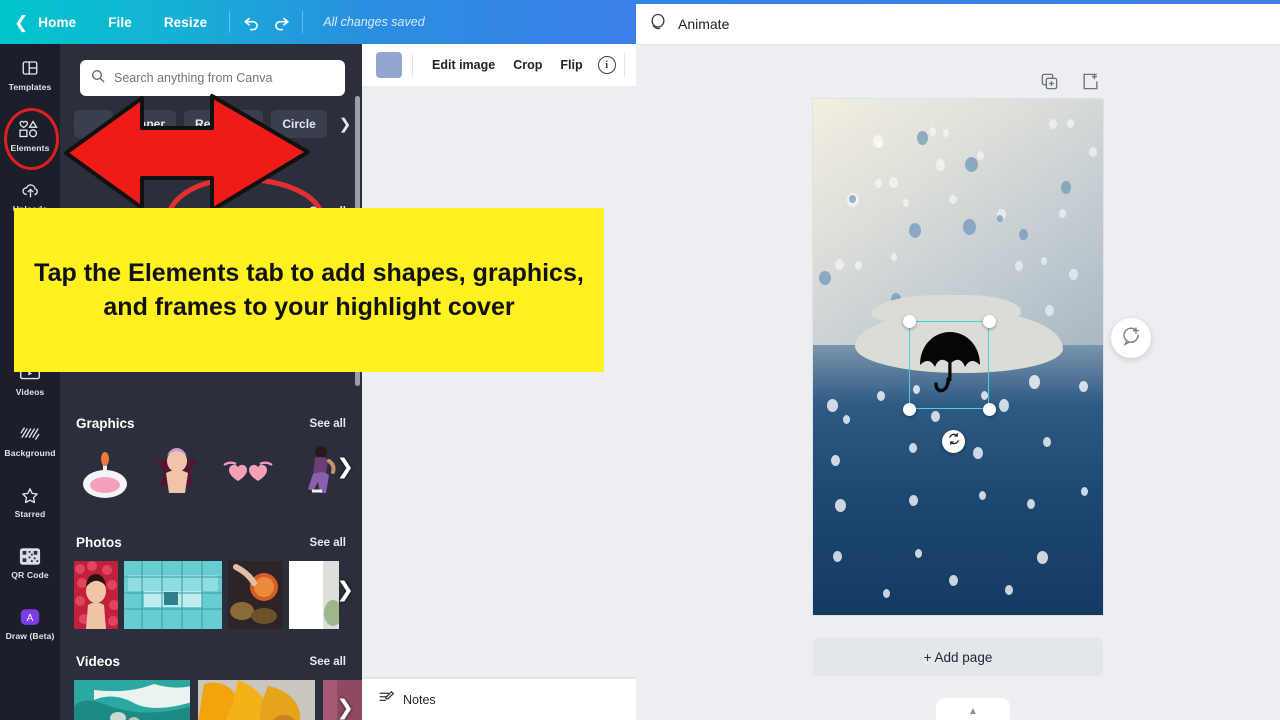  Describe the element at coordinates (527, 65) in the screenshot. I see `crop-button: Crop` at that location.